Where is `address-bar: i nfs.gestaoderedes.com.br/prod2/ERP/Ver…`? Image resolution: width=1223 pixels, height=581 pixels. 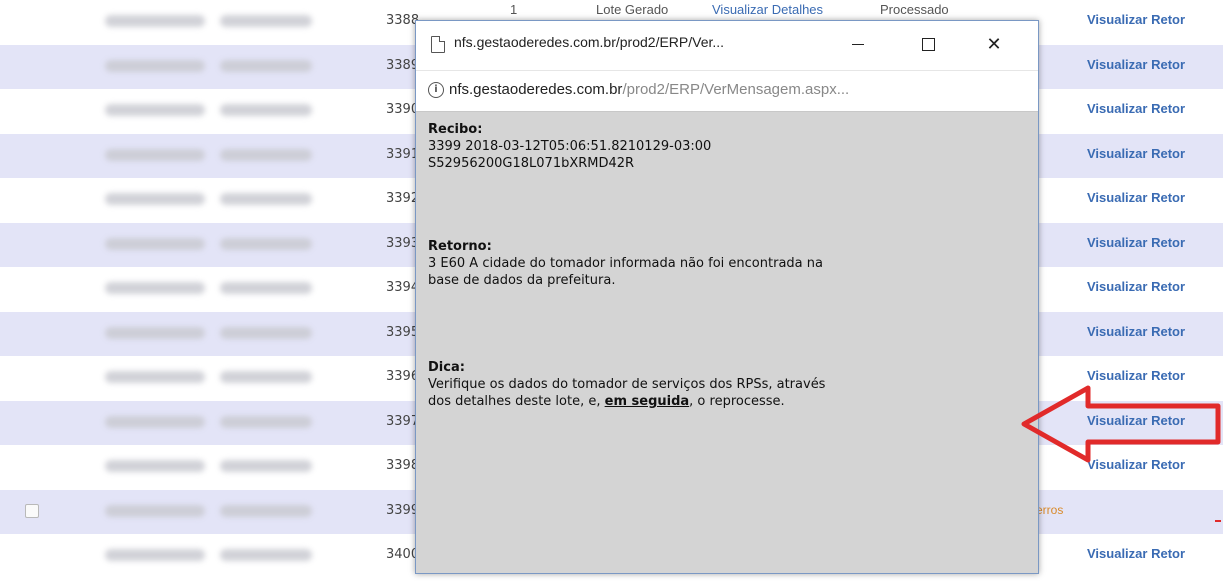
address-bar: i nfs.gestaoderedes.com.br/prod2/ERP/Ver… is located at coordinates (727, 91).